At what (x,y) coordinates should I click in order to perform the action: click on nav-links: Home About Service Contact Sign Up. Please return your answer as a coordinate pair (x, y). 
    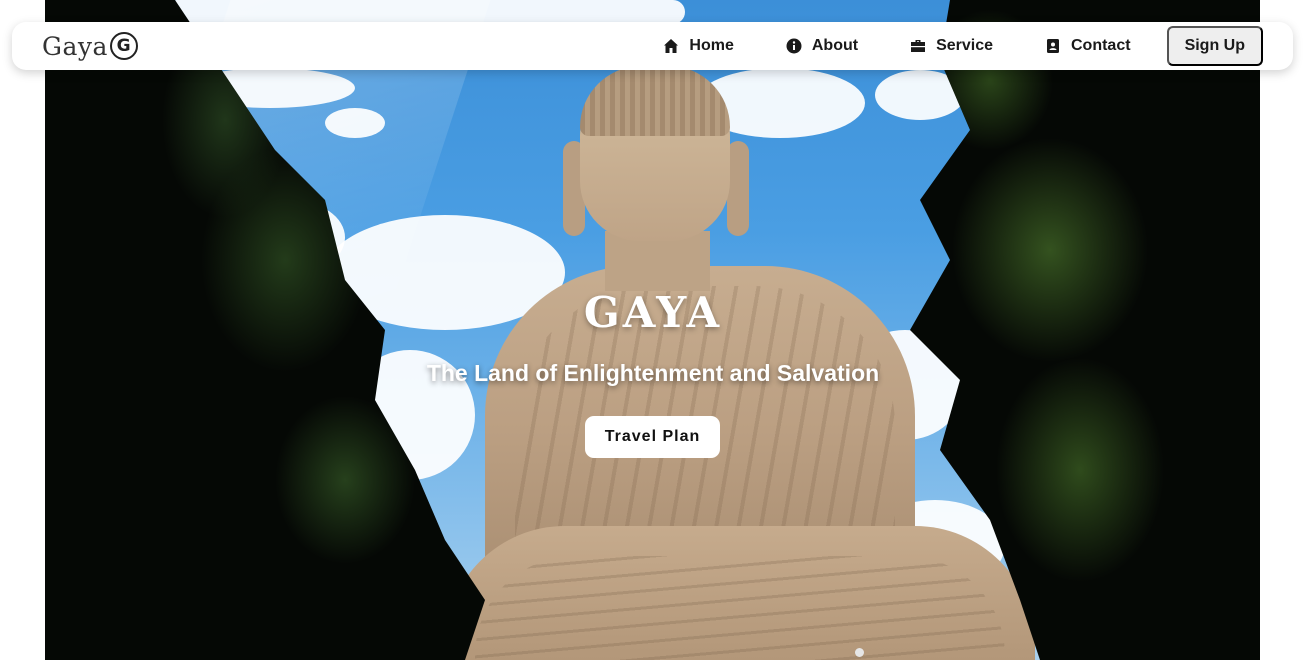
    Looking at the image, I should click on (963, 46).